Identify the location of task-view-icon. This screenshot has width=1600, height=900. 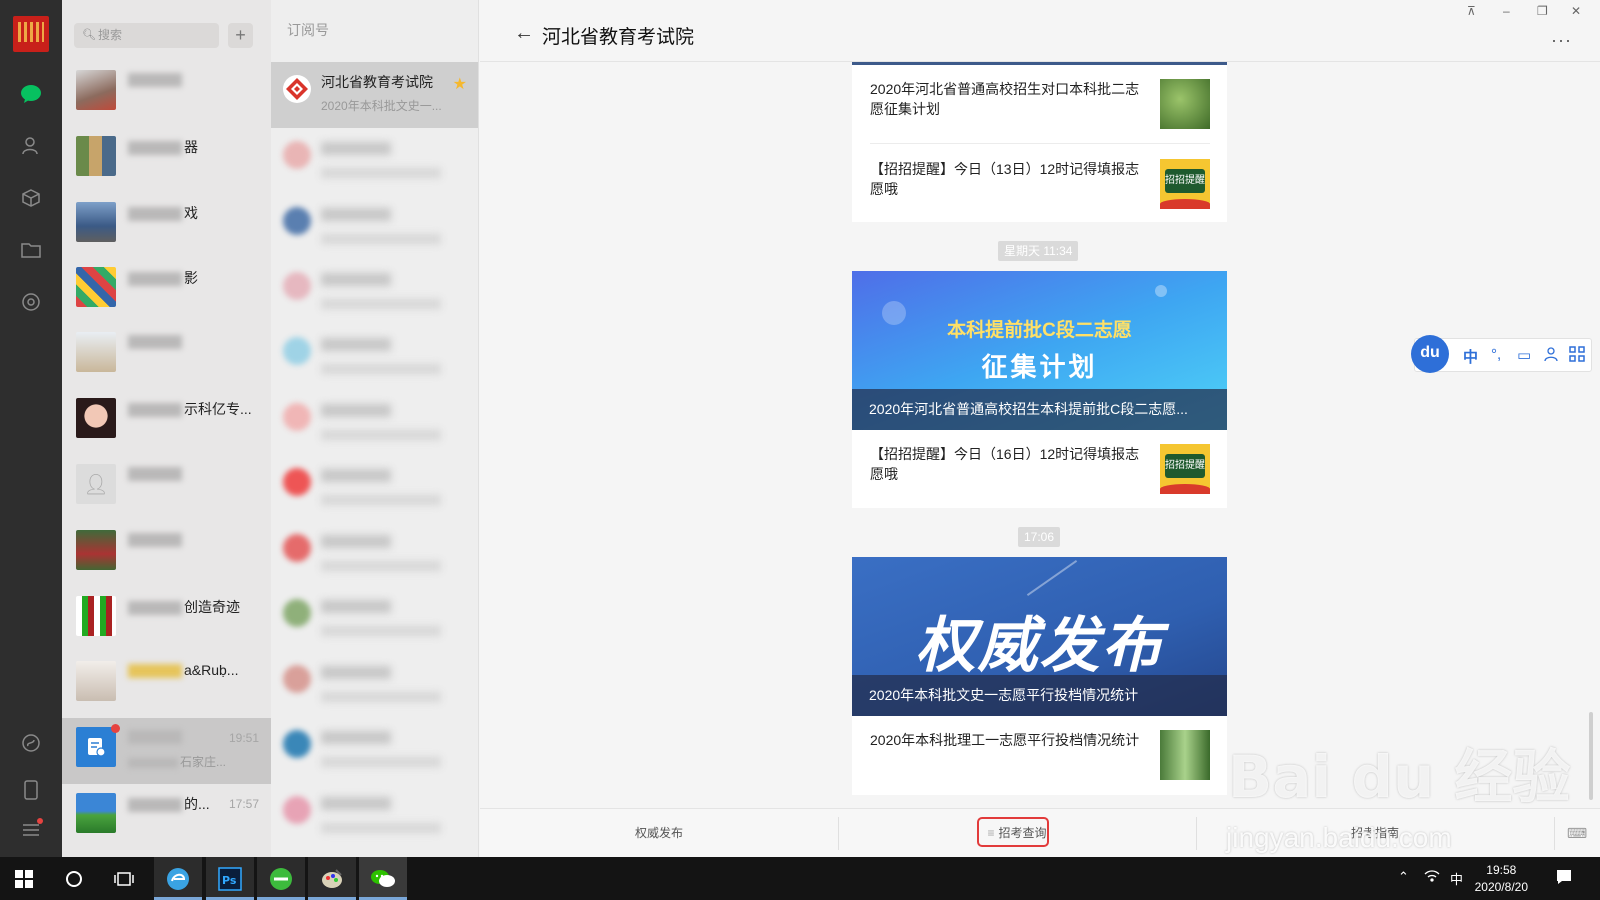
(124, 879).